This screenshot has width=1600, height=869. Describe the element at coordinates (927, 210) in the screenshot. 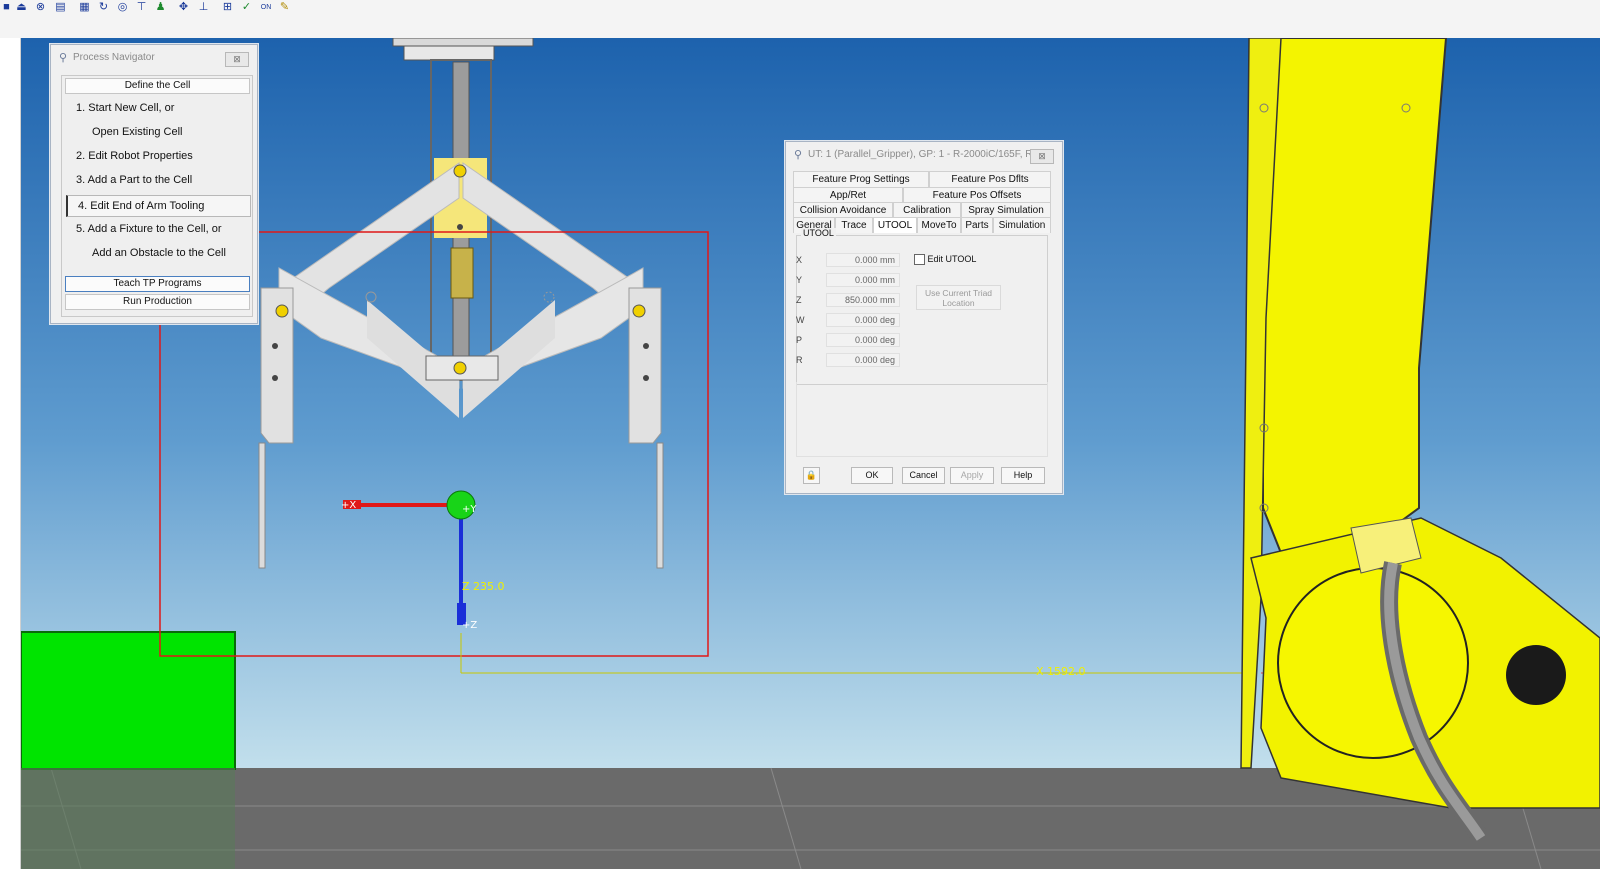

I see `tab-calibration: Calibration` at that location.